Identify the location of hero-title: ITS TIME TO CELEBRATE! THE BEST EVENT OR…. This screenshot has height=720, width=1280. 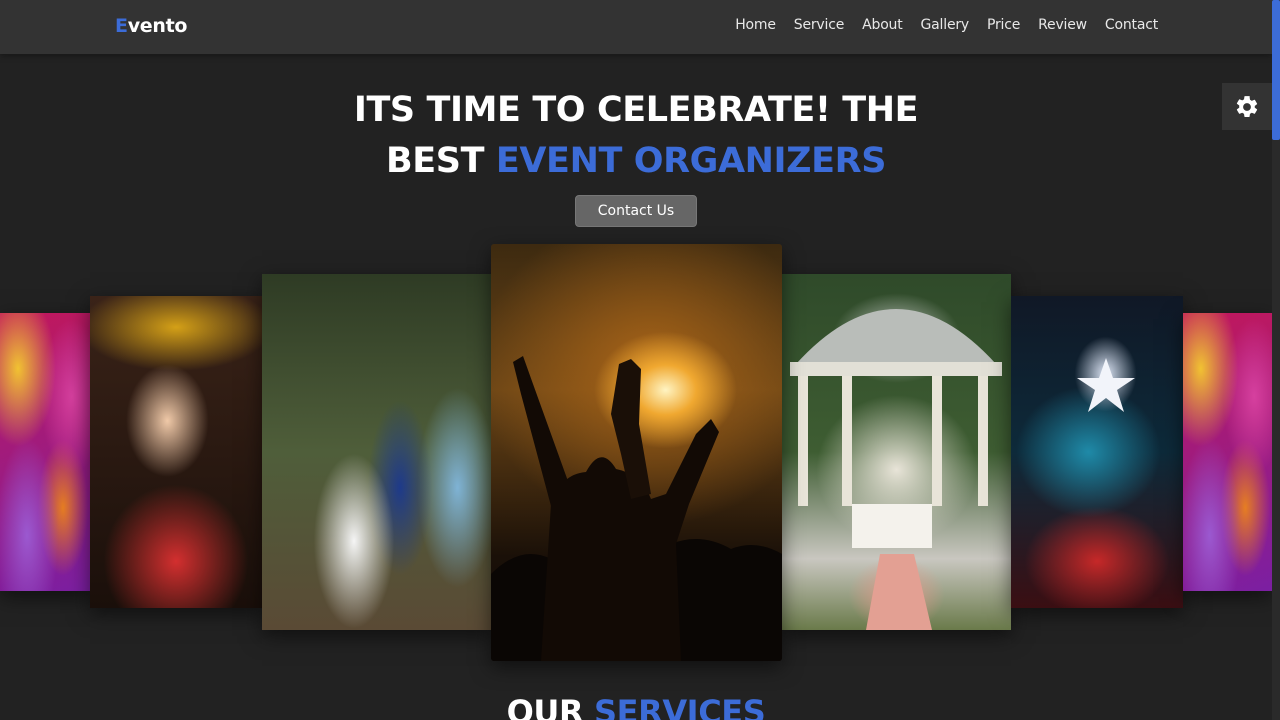
(636, 136).